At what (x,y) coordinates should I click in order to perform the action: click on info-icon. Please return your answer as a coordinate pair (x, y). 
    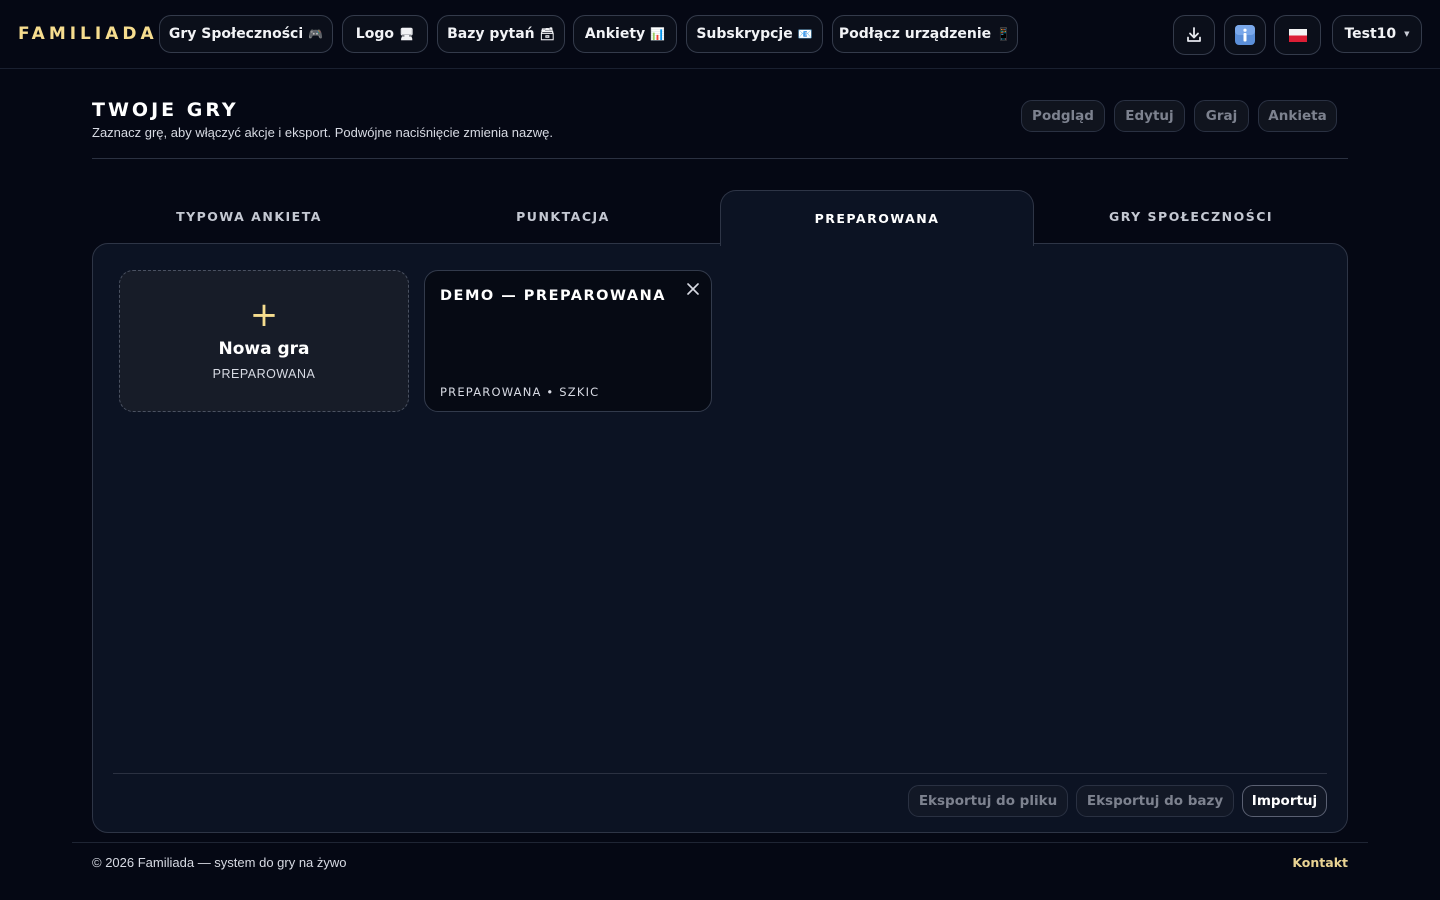
    Looking at the image, I should click on (1245, 35).